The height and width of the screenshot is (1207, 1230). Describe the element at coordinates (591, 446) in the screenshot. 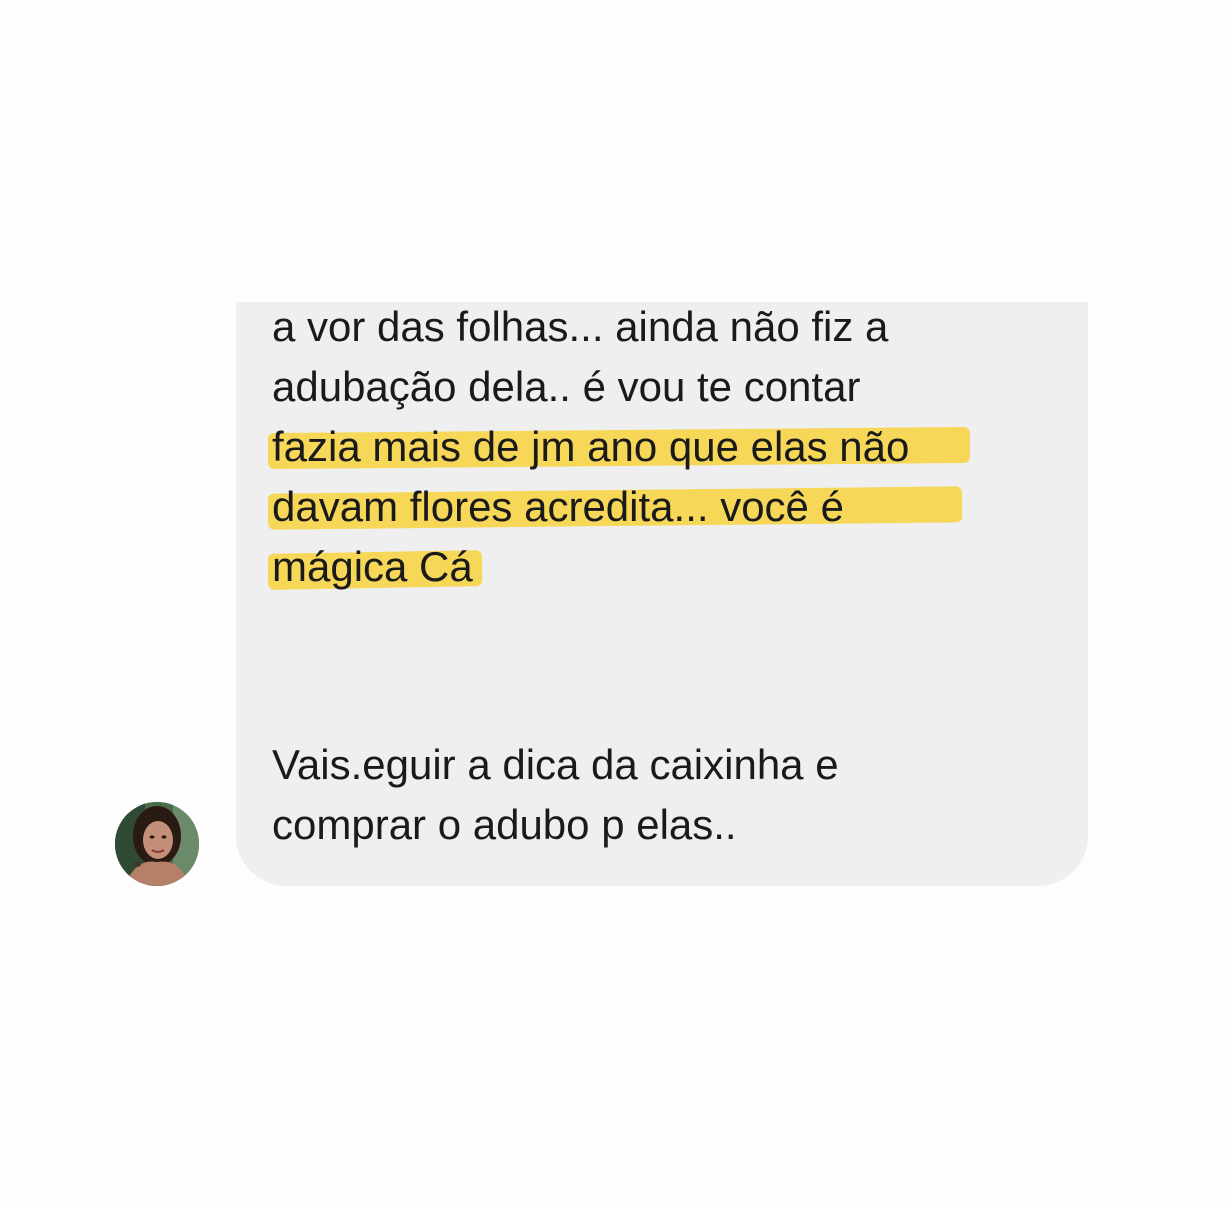

I see `message-line-3: fazia mais de jm ano que elas não` at that location.